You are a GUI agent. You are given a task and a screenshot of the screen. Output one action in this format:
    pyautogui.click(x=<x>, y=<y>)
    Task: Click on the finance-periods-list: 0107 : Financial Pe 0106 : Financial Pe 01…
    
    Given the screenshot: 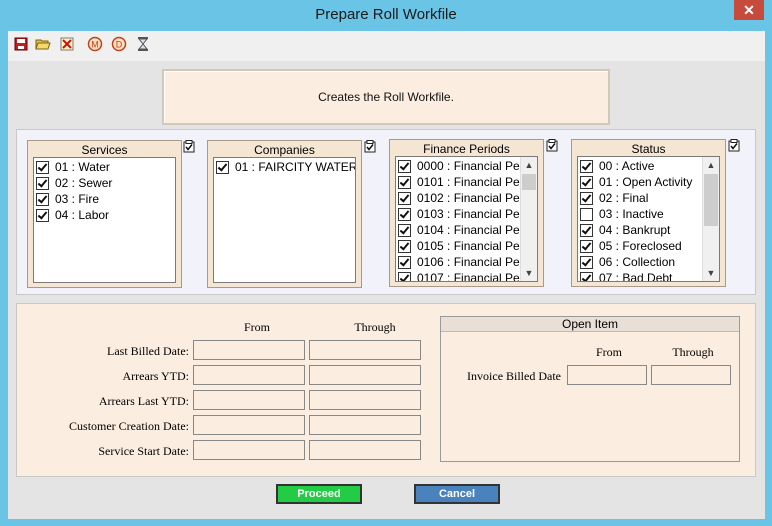 What is the action you would take?
    pyautogui.click(x=466, y=219)
    